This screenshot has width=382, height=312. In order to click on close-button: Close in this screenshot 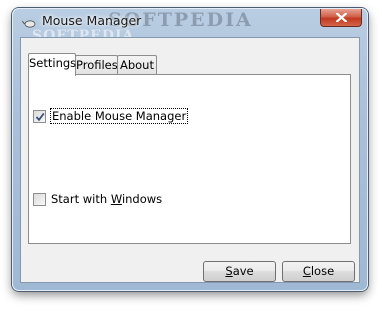, I will do `click(318, 271)`.